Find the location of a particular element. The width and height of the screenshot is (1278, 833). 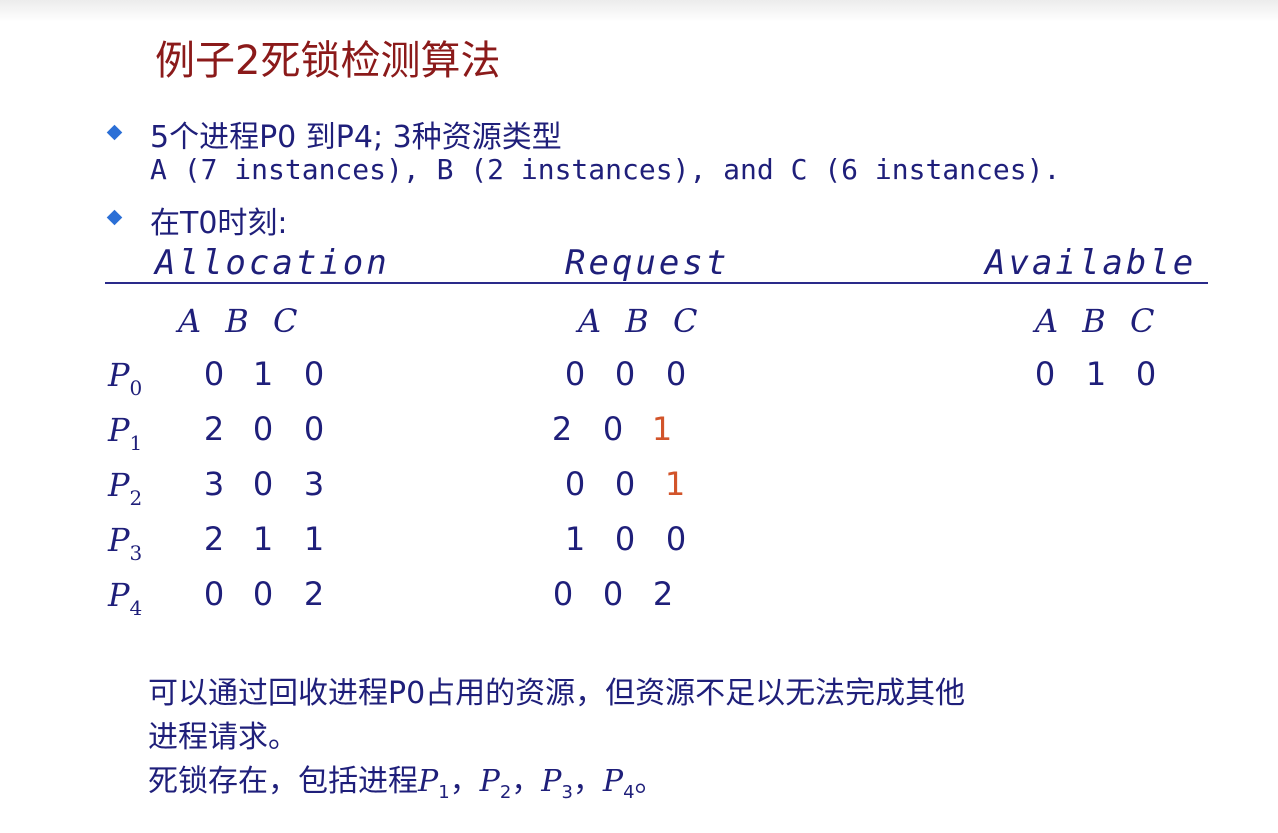

request-cell: 1 is located at coordinates (575, 539).